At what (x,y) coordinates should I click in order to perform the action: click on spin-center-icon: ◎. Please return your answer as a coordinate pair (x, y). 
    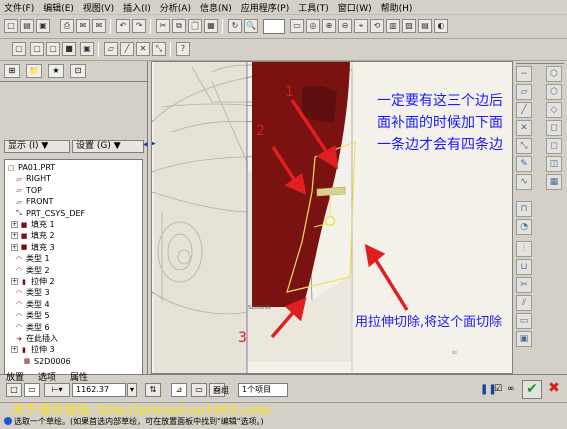
    Looking at the image, I should click on (313, 26).